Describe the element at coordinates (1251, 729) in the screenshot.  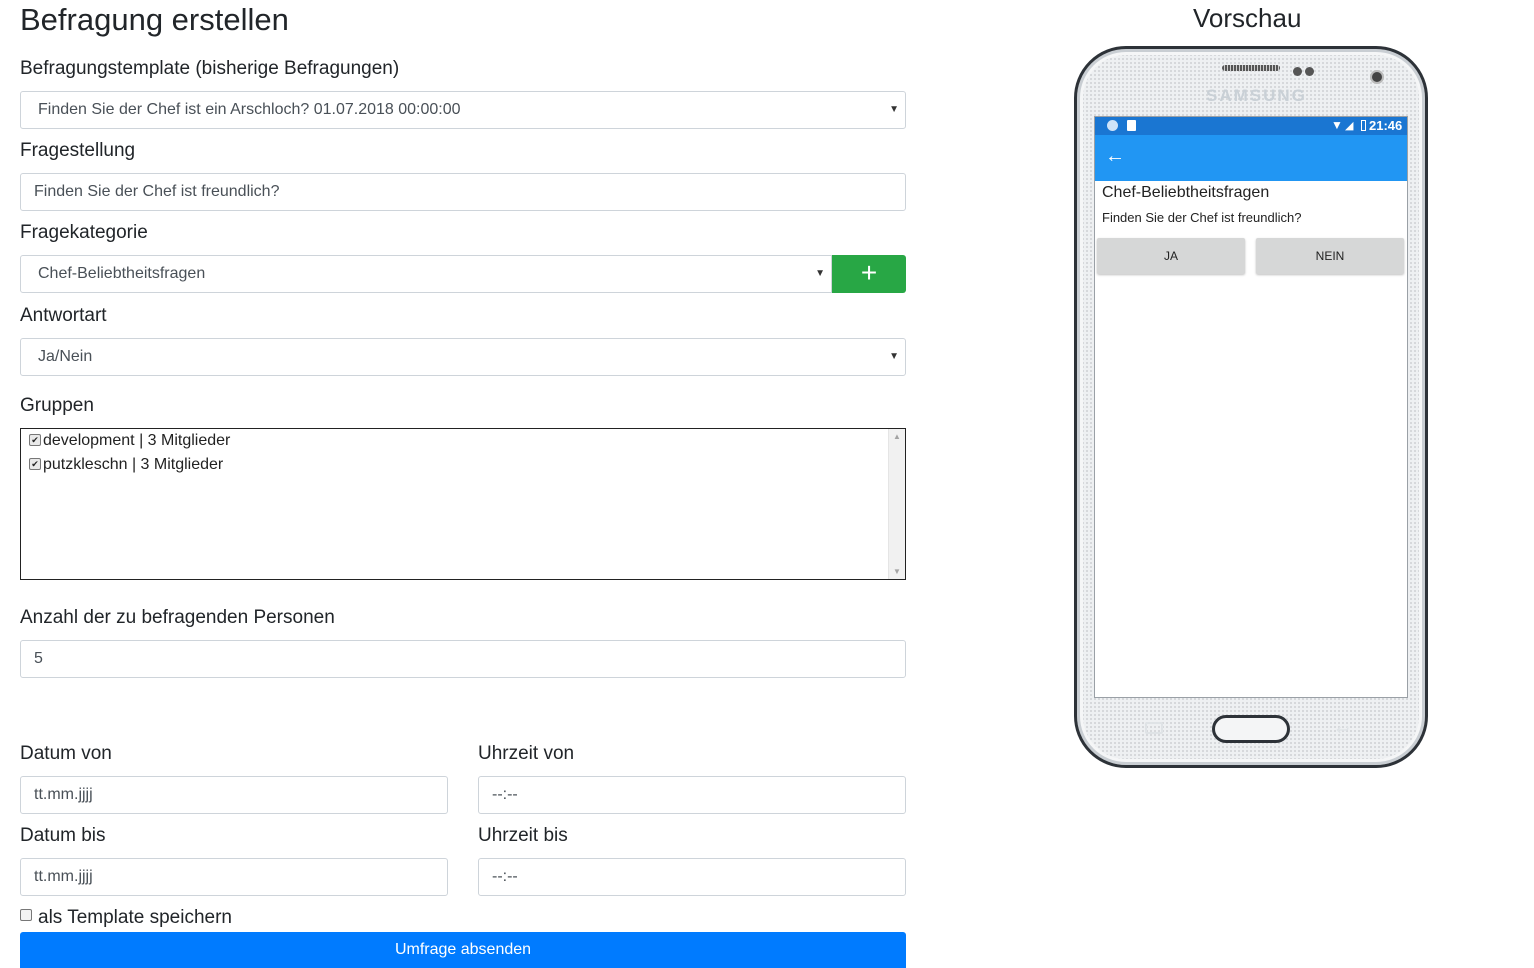
I see `home-button` at that location.